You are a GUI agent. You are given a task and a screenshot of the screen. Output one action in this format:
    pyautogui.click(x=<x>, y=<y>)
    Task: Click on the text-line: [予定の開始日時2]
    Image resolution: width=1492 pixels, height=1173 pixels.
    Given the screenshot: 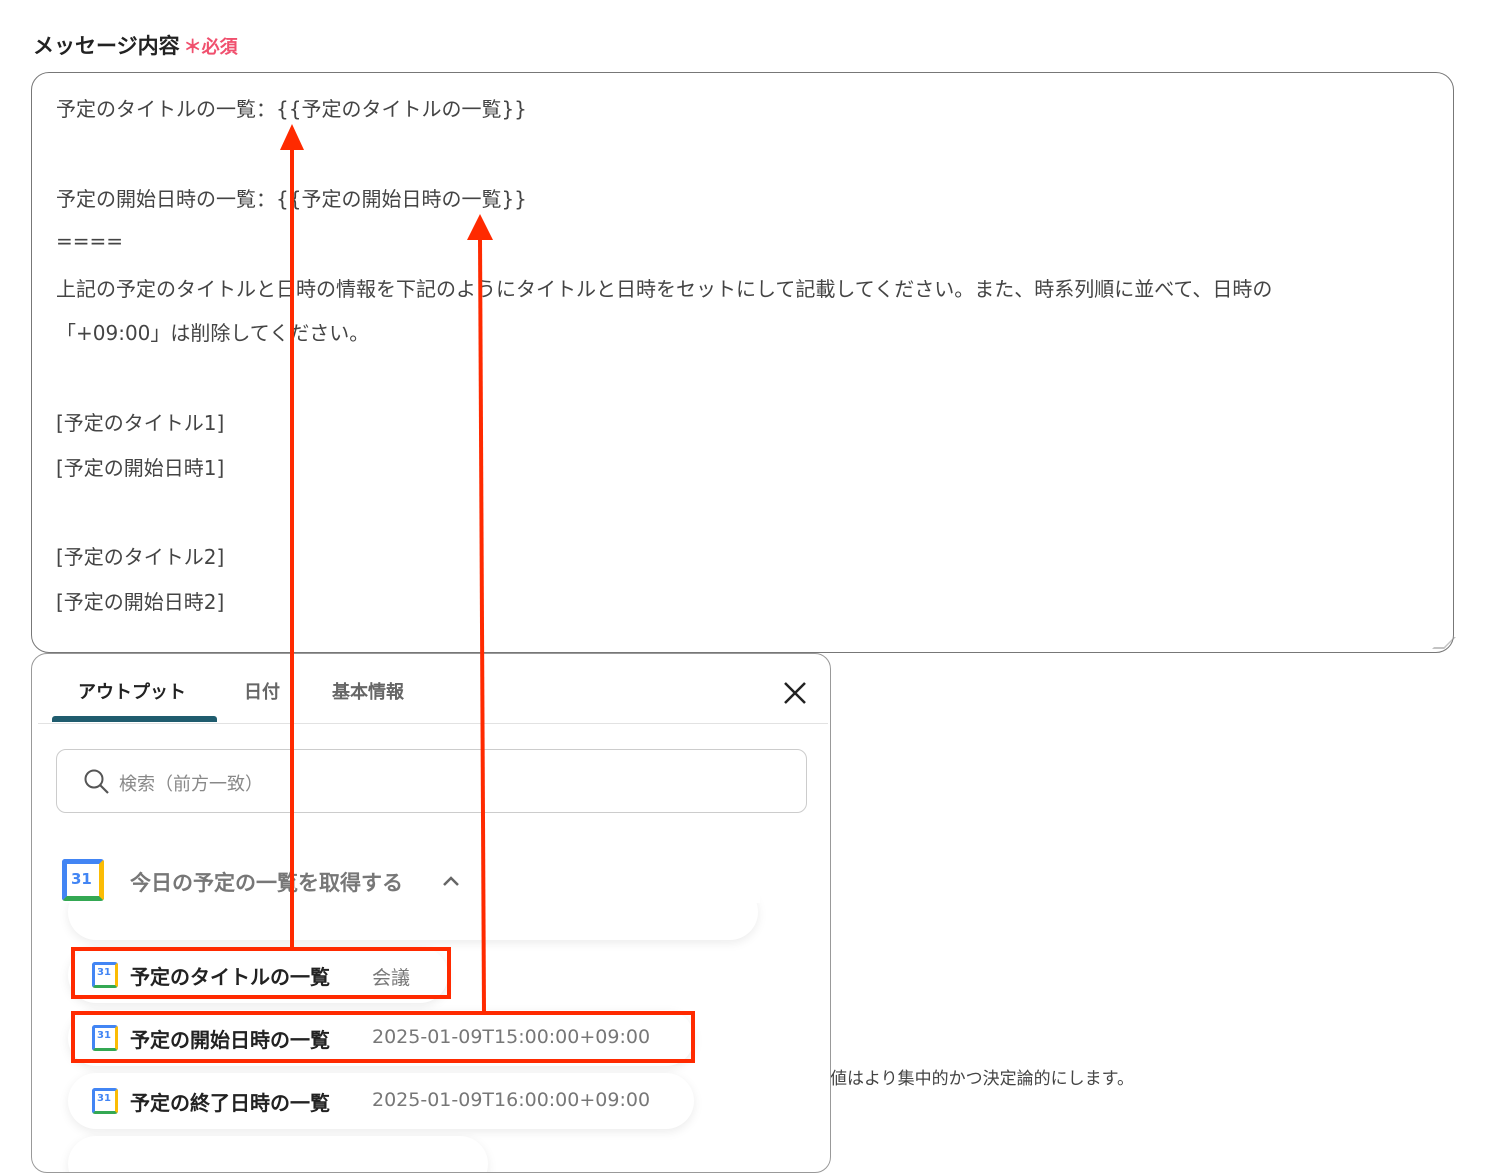 What is the action you would take?
    pyautogui.click(x=140, y=602)
    